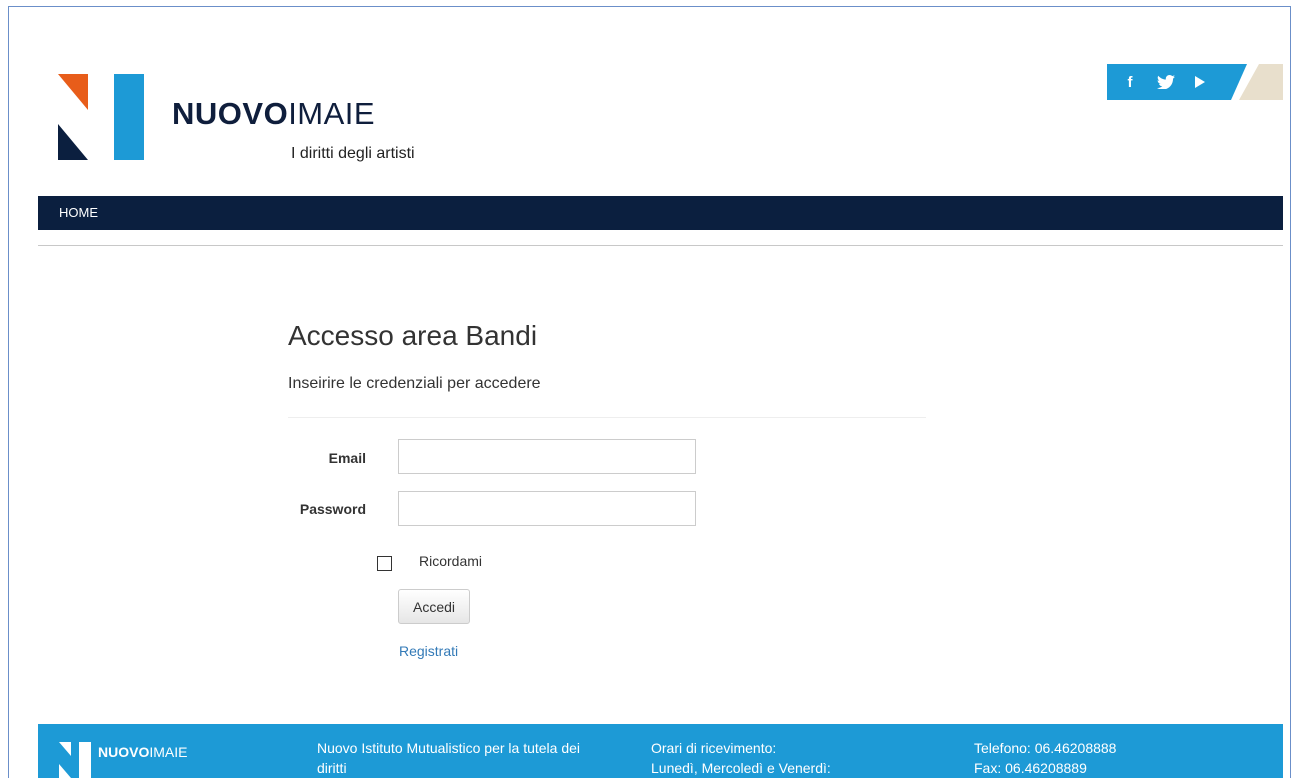 Image resolution: width=1295 pixels, height=778 pixels. What do you see at coordinates (428, 651) in the screenshot?
I see `register-link: Registrati` at bounding box center [428, 651].